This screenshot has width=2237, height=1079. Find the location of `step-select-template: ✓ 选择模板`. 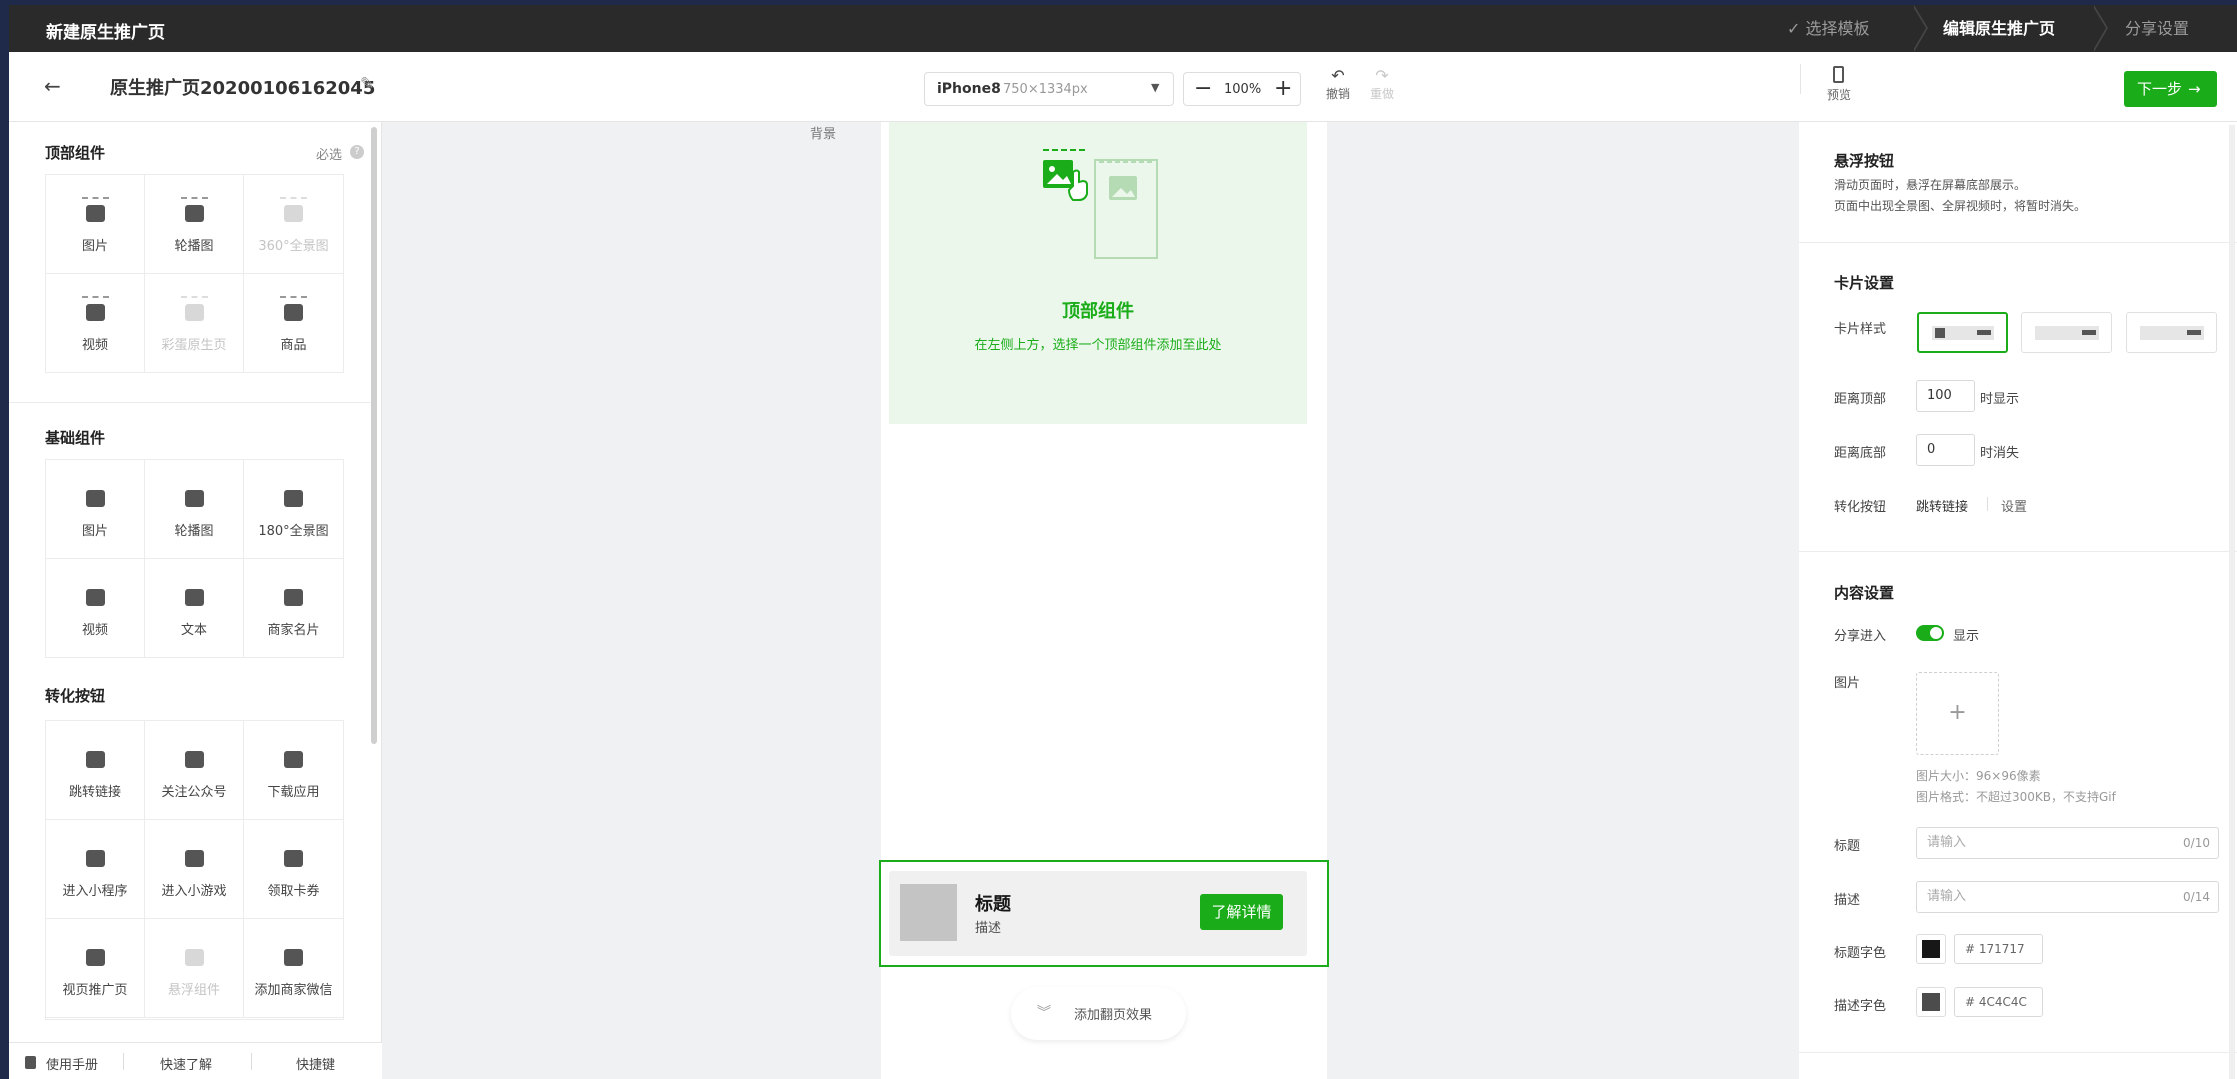

step-select-template: ✓ 选择模板 is located at coordinates (1828, 28).